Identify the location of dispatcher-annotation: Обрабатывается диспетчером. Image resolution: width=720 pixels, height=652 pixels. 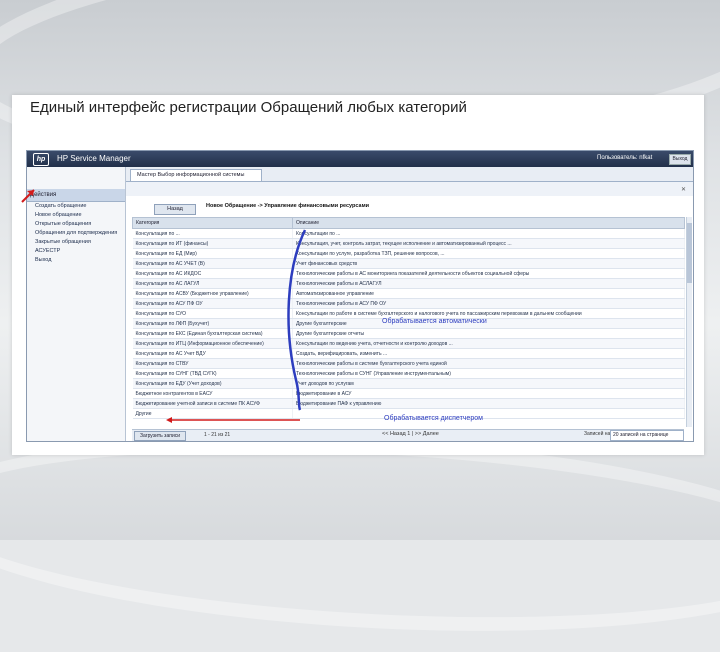
(433, 418).